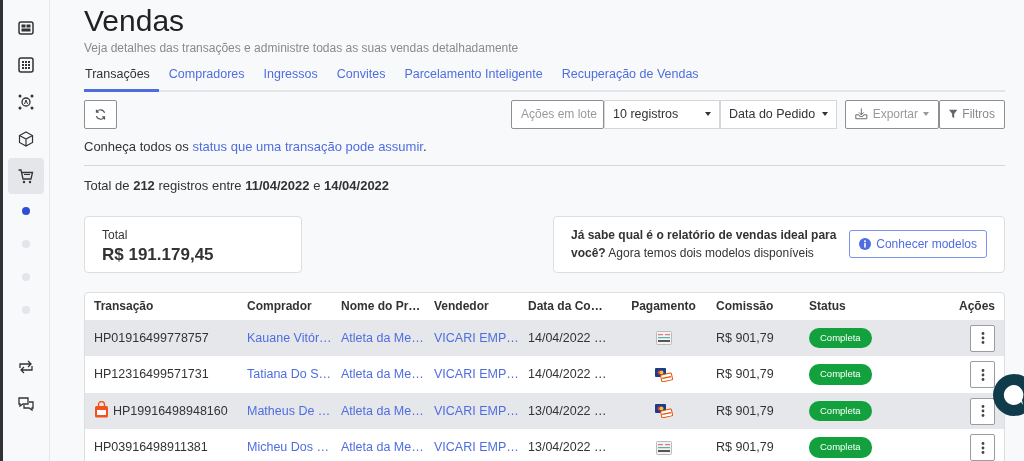 The height and width of the screenshot is (461, 1024). What do you see at coordinates (26, 102) in the screenshot?
I see `network-icon` at bounding box center [26, 102].